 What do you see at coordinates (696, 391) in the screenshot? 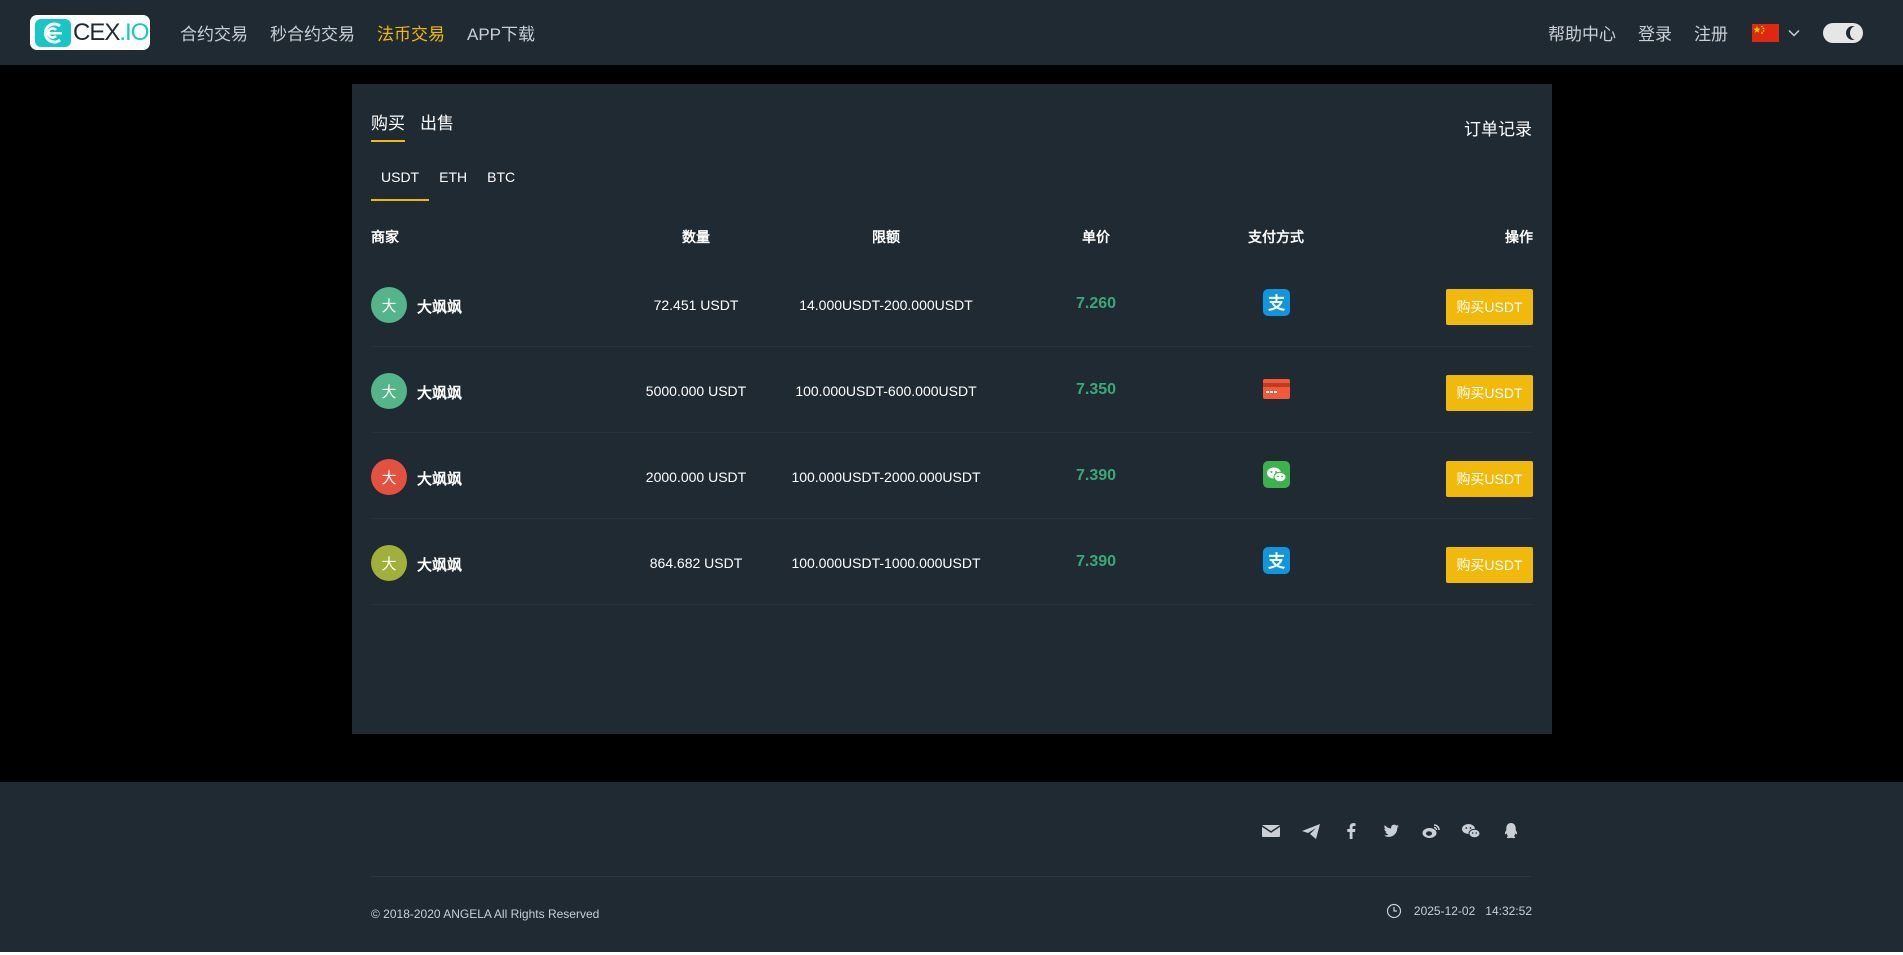
I see `quantity: 5000.000 USDT` at bounding box center [696, 391].